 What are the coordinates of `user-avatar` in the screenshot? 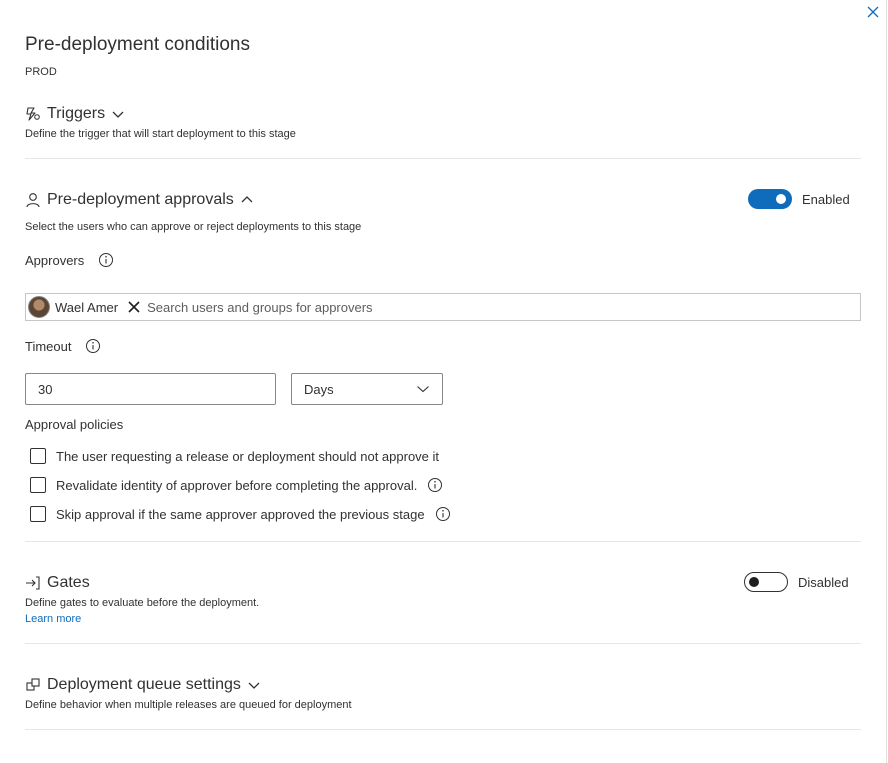 It's located at (39, 307).